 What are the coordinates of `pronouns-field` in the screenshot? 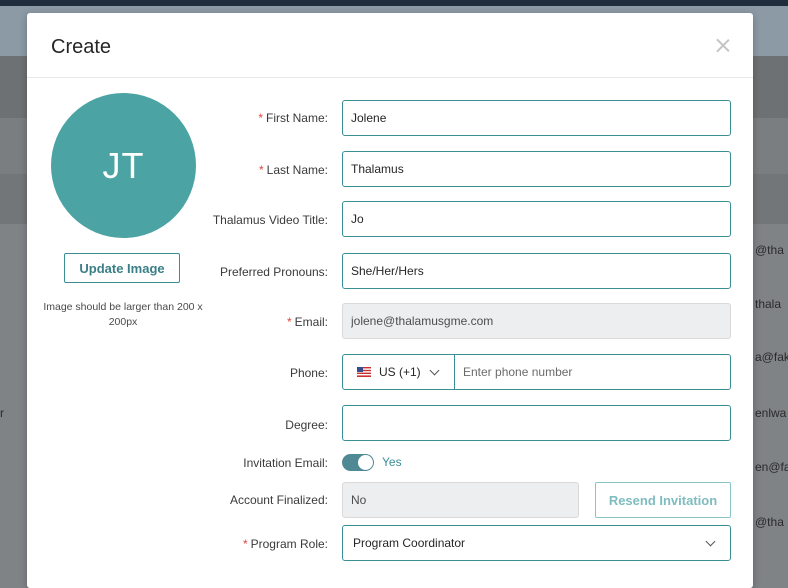 It's located at (536, 271).